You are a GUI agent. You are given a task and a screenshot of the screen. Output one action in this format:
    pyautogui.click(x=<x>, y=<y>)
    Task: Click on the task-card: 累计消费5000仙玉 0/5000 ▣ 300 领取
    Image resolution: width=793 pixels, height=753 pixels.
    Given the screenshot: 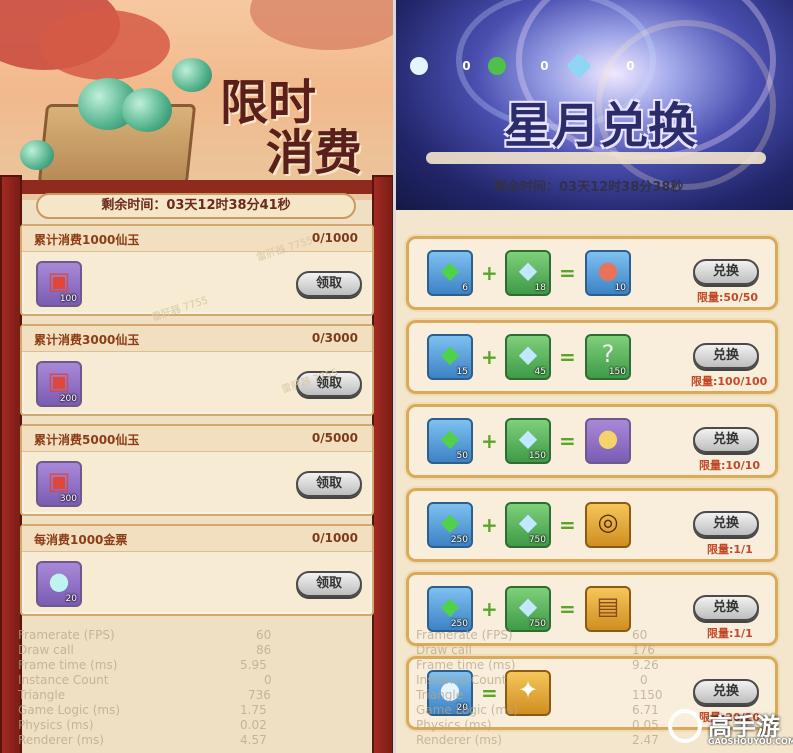 What is the action you would take?
    pyautogui.click(x=197, y=470)
    